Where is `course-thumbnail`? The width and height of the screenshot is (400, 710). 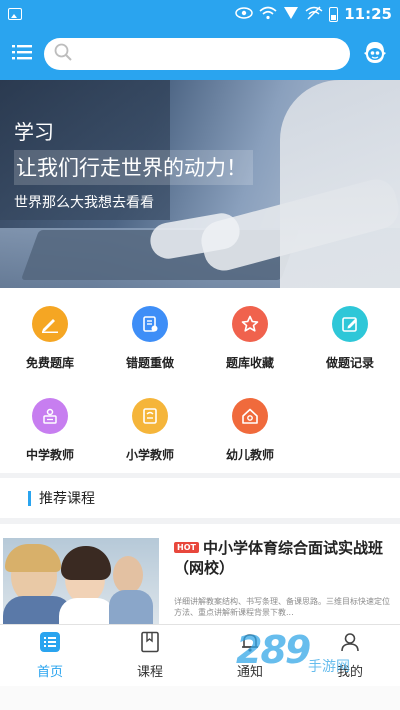 course-thumbnail is located at coordinates (81, 581).